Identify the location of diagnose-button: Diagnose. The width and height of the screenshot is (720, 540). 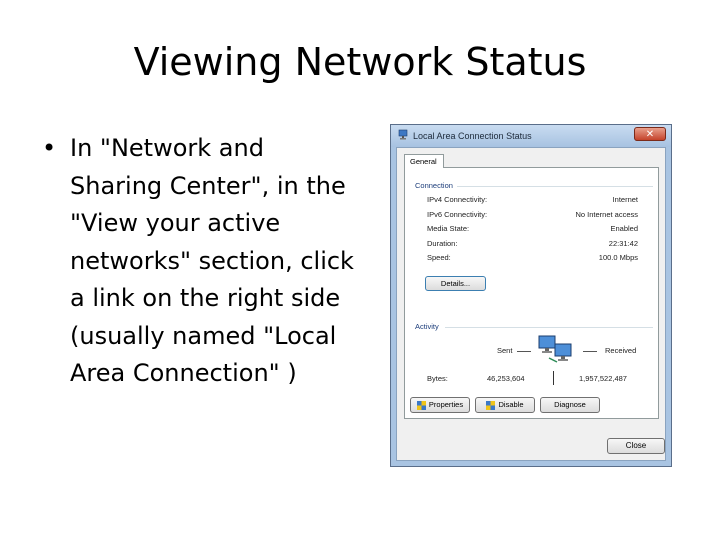
(570, 405).